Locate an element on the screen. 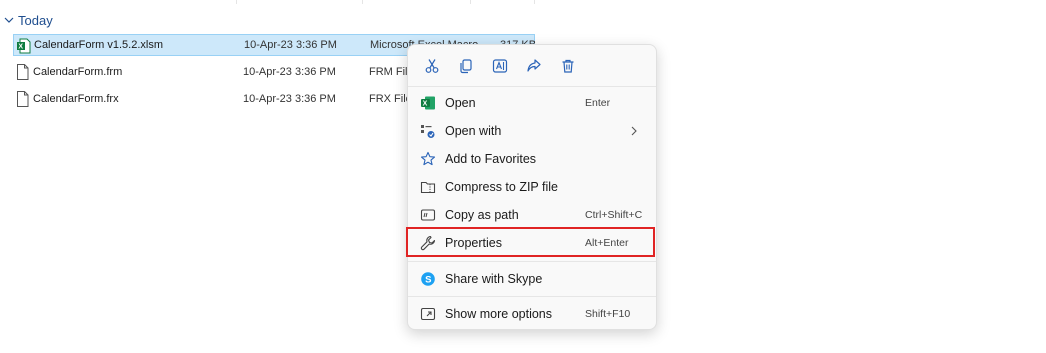  rename-icon is located at coordinates (500, 66).